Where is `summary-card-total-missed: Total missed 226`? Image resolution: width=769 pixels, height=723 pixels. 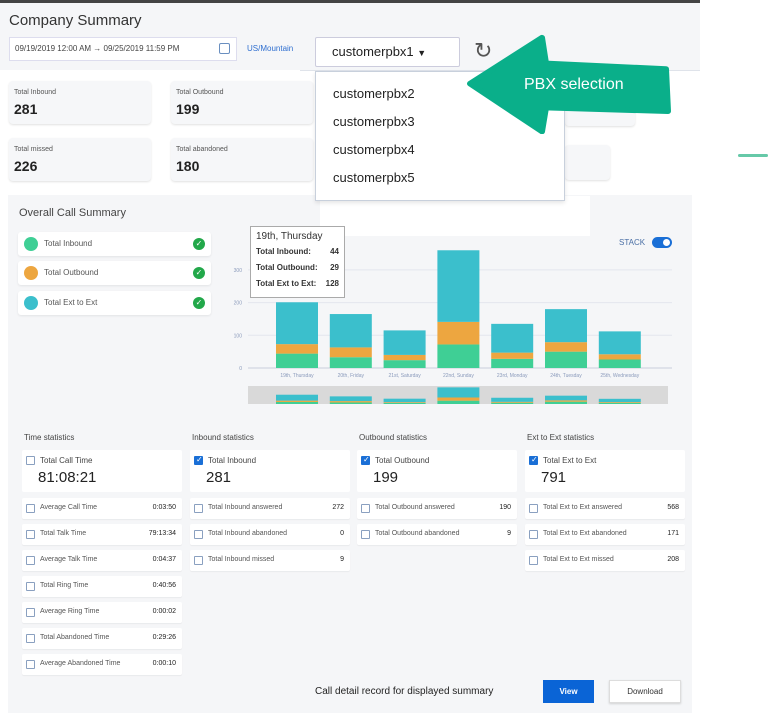
summary-card-total-missed: Total missed 226 is located at coordinates (80, 159).